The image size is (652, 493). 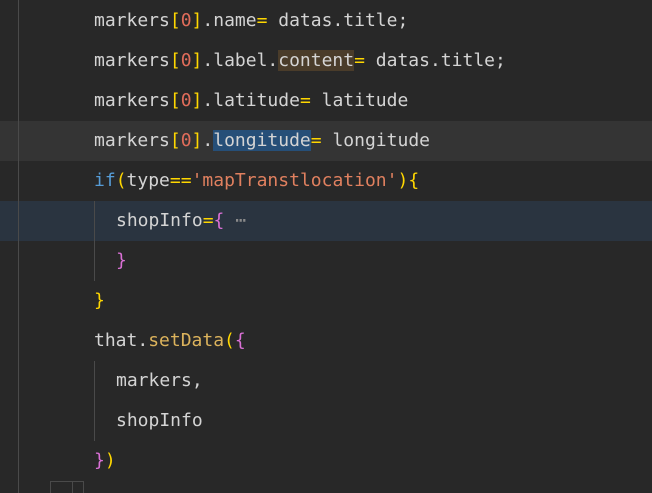 What do you see at coordinates (235, 220) in the screenshot?
I see `code-token: ⋯` at bounding box center [235, 220].